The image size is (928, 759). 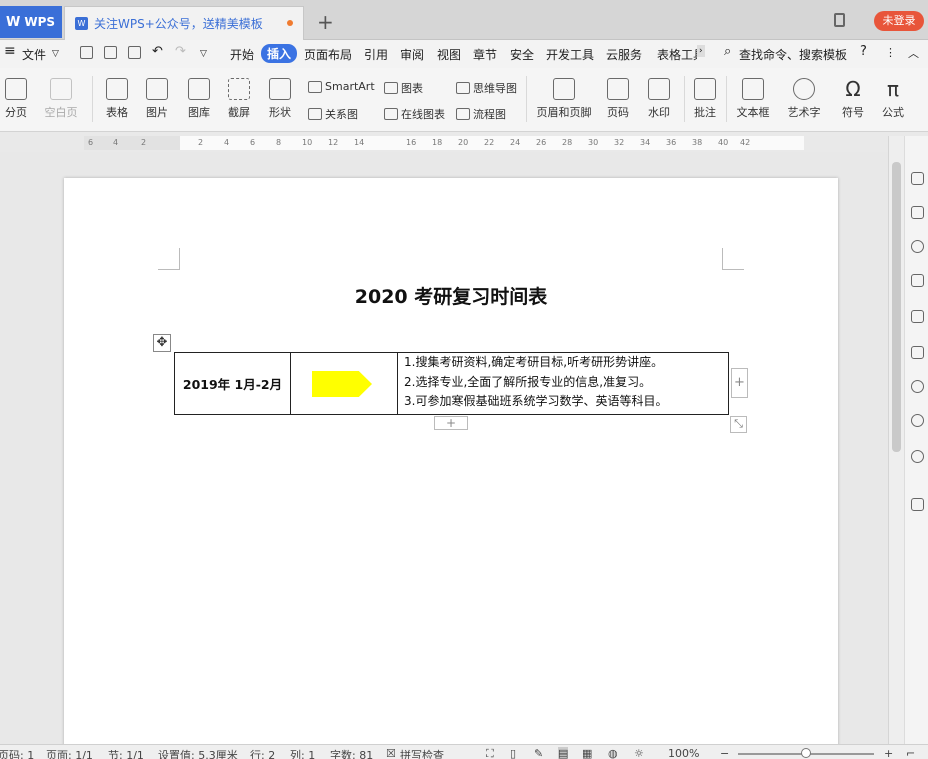 What do you see at coordinates (391, 88) in the screenshot?
I see `chart-icon` at bounding box center [391, 88].